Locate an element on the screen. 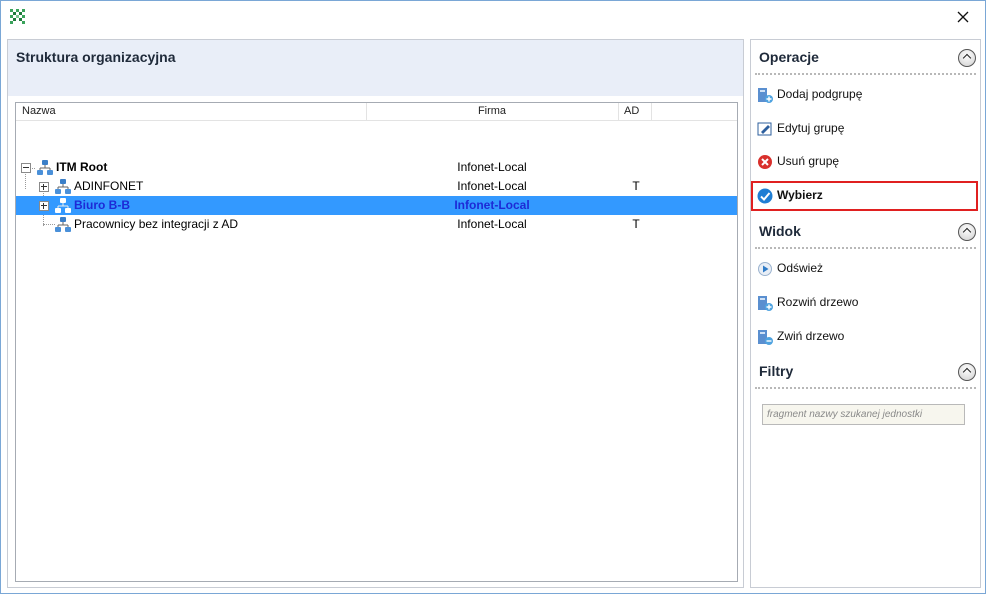  column-header-ad-label: AD is located at coordinates (632, 111).